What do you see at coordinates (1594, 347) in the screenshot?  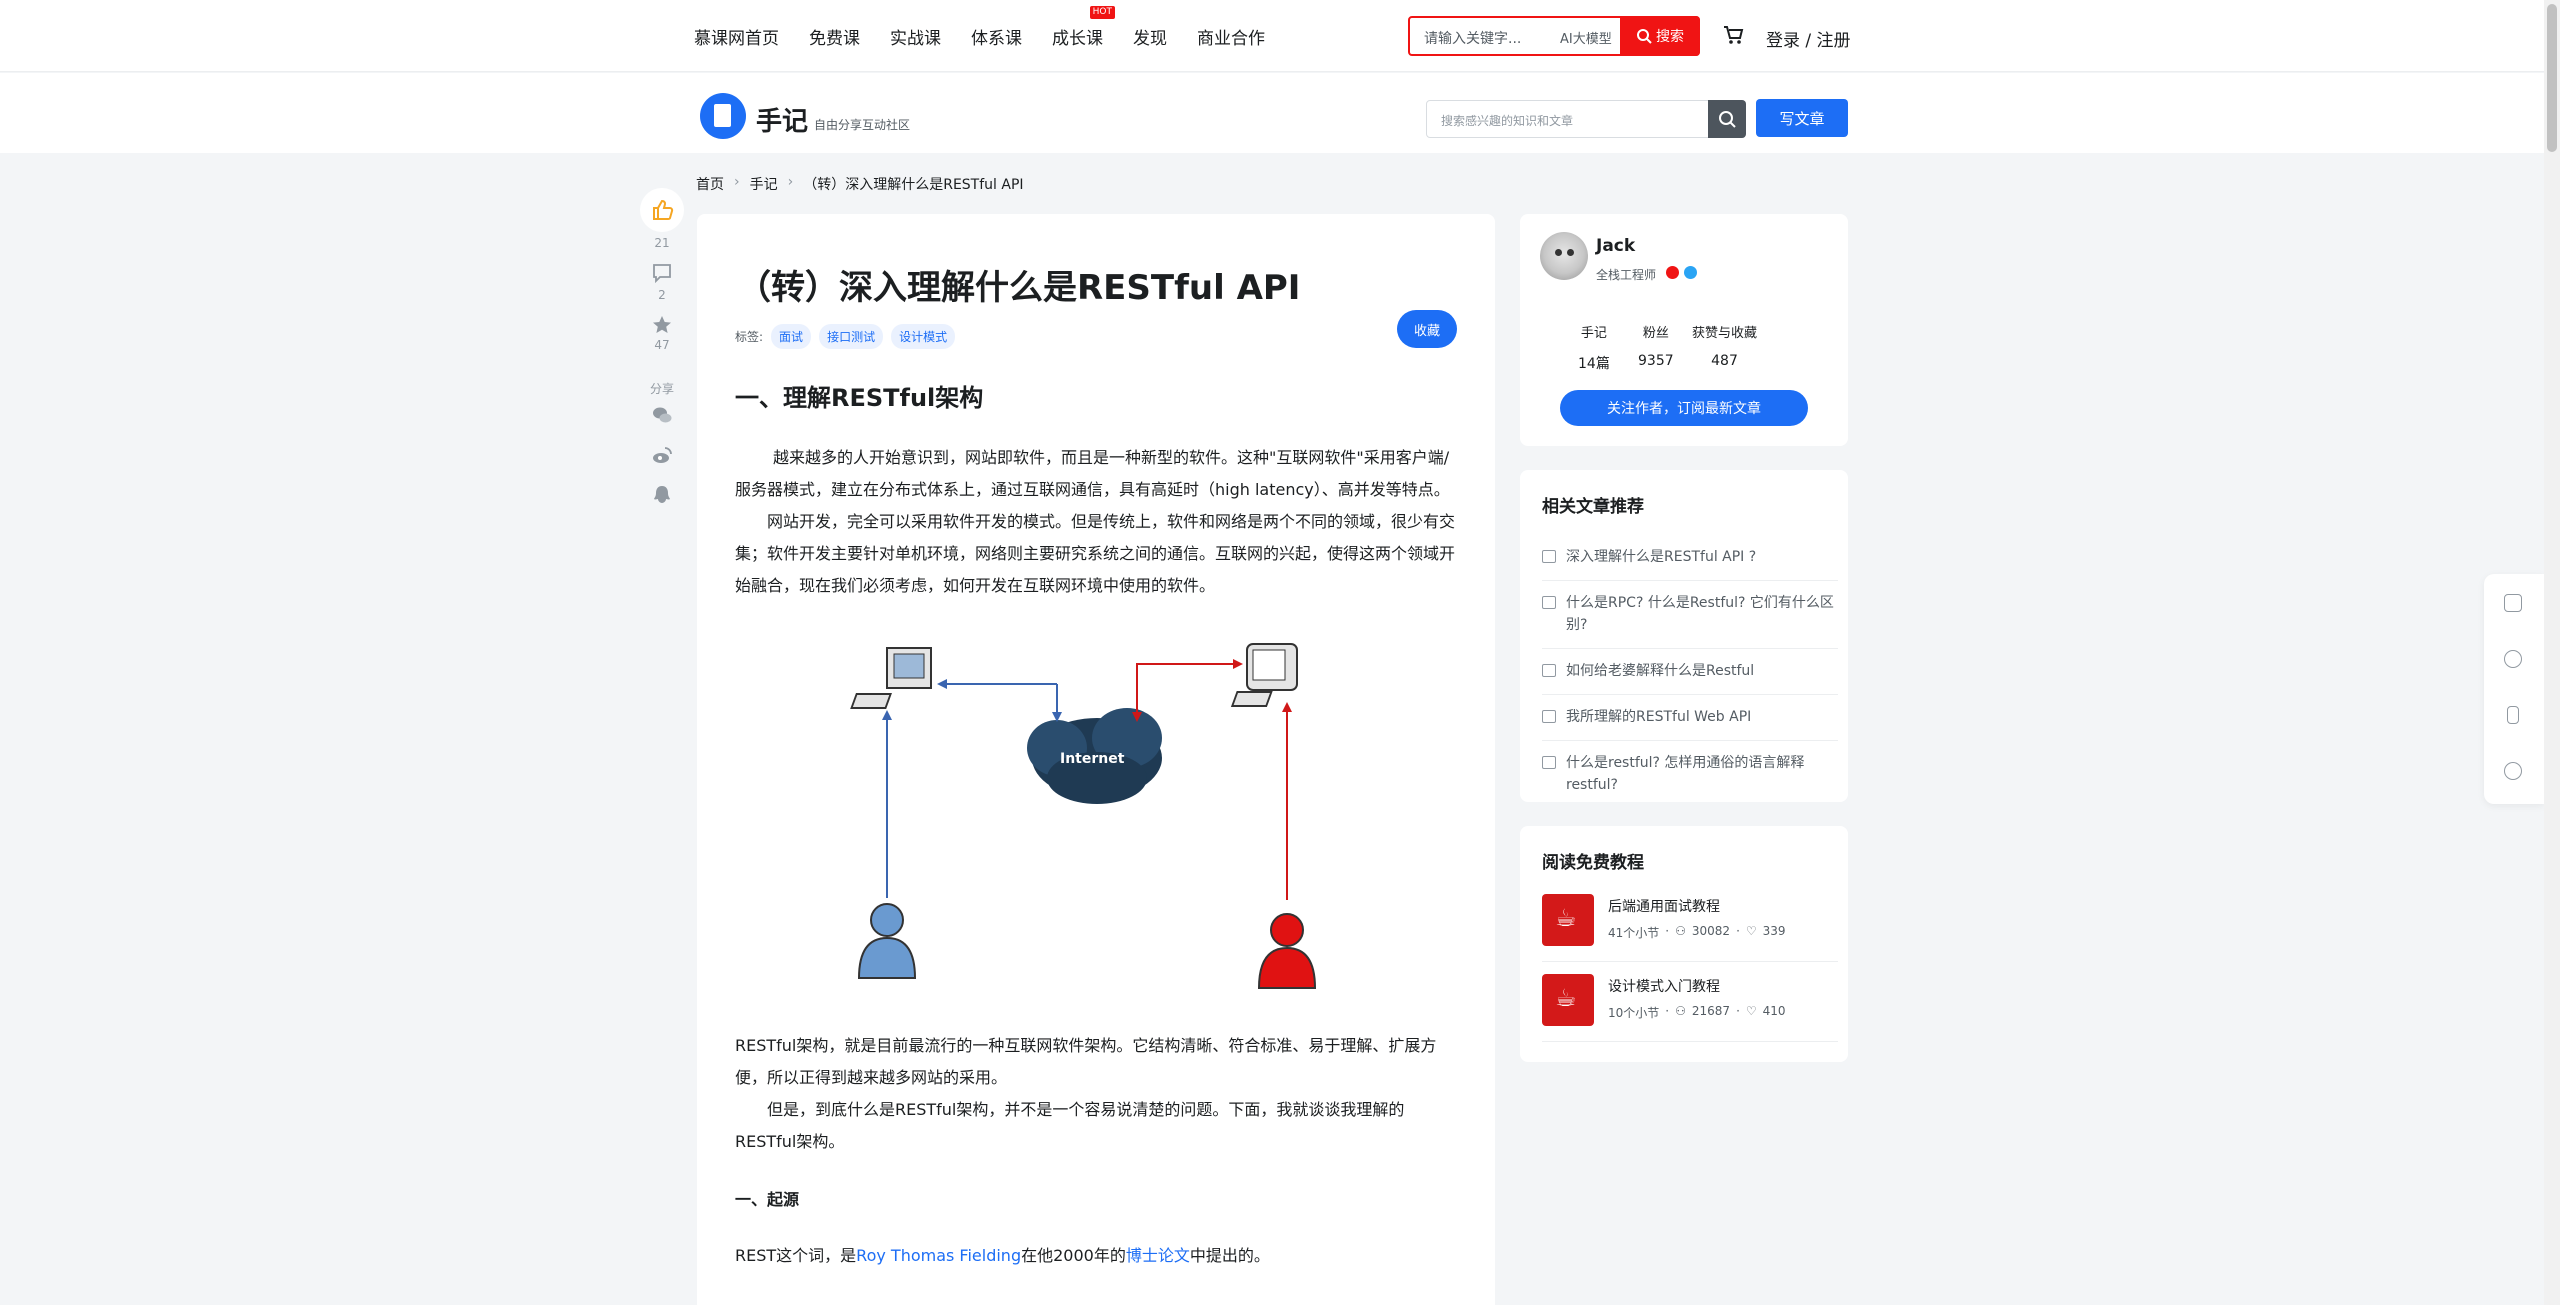 I see `stat-notes: 手记 14篇` at bounding box center [1594, 347].